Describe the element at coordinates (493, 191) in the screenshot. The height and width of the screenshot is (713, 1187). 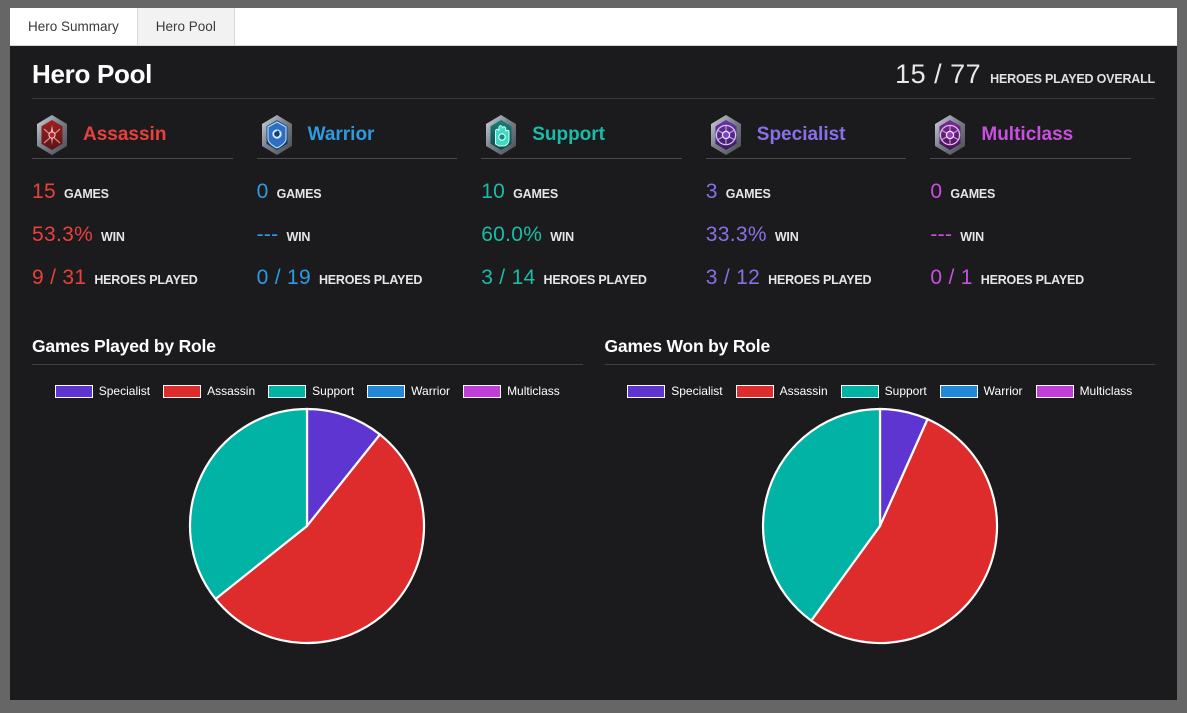
I see `role-games-value: 10` at that location.